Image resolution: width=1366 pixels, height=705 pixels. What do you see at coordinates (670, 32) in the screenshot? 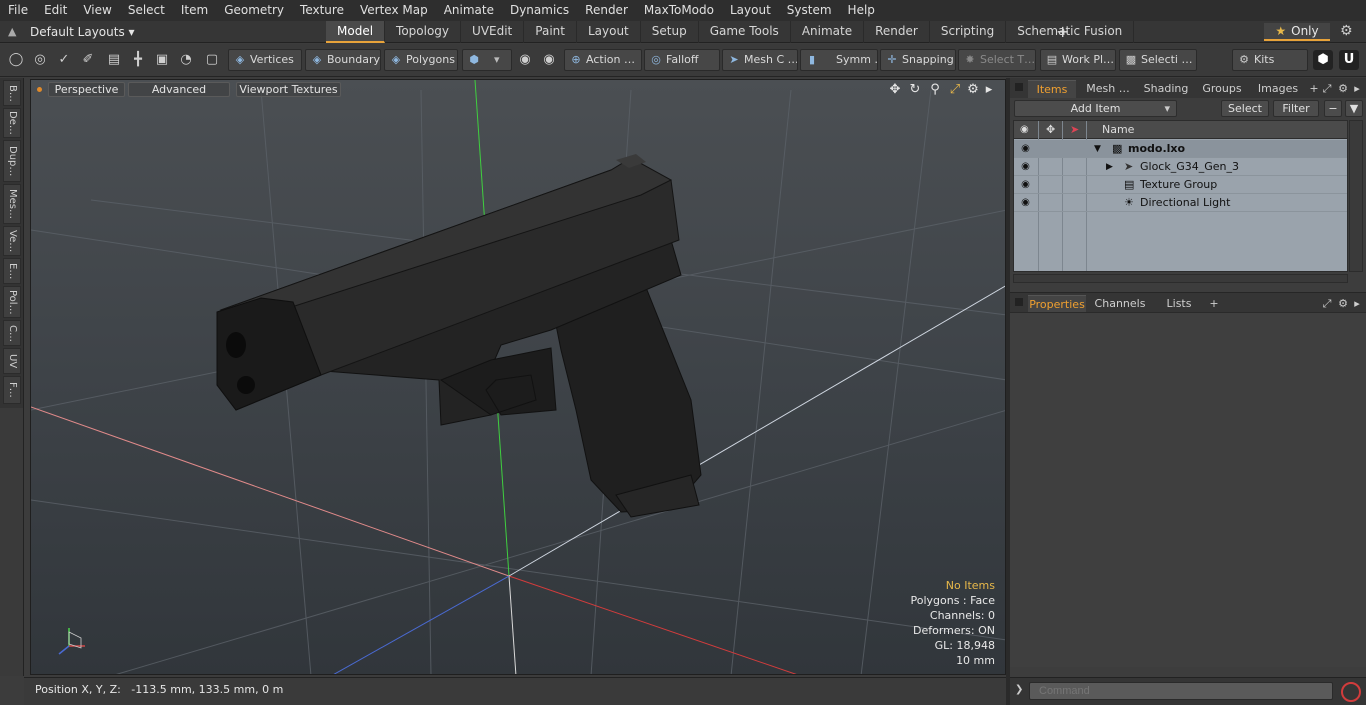
I see `tab-setup: Setup` at bounding box center [670, 32].